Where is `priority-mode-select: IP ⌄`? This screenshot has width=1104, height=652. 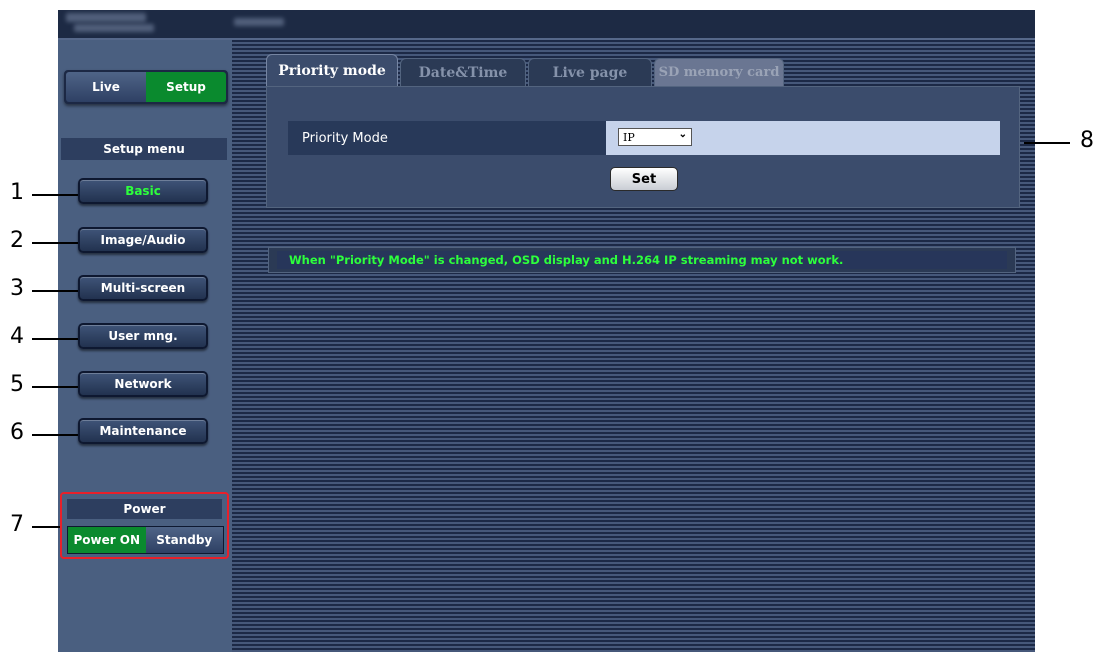
priority-mode-select: IP ⌄ is located at coordinates (655, 137).